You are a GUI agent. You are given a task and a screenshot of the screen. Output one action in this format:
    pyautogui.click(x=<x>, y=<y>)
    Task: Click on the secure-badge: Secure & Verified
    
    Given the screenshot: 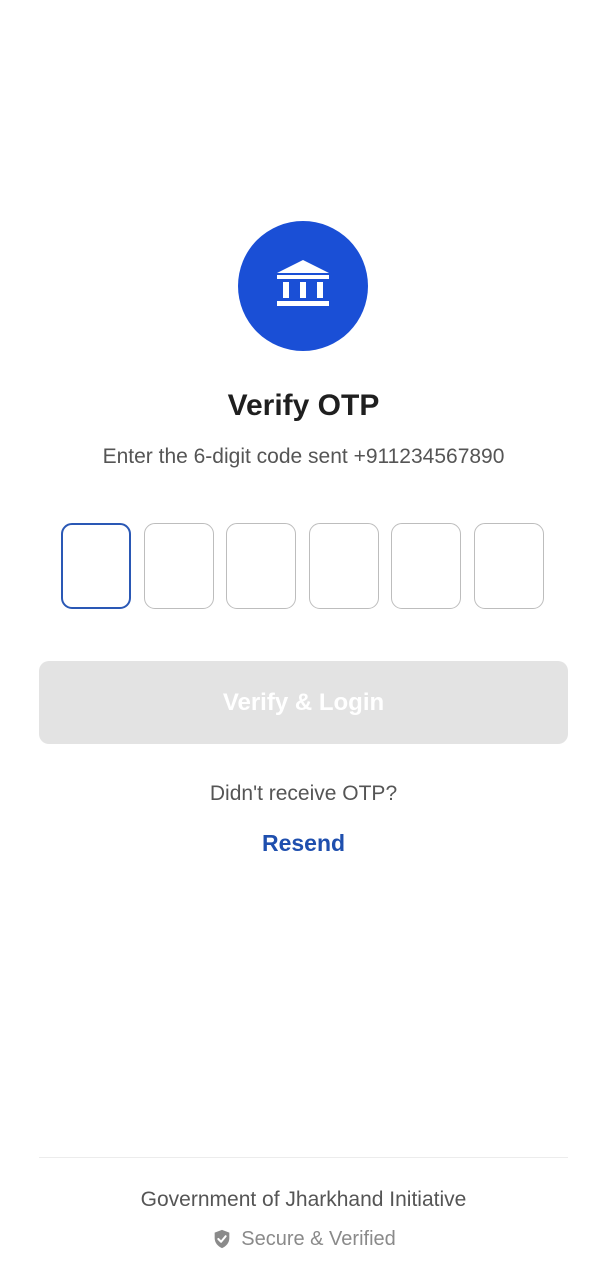 What is the action you would take?
    pyautogui.click(x=303, y=1239)
    